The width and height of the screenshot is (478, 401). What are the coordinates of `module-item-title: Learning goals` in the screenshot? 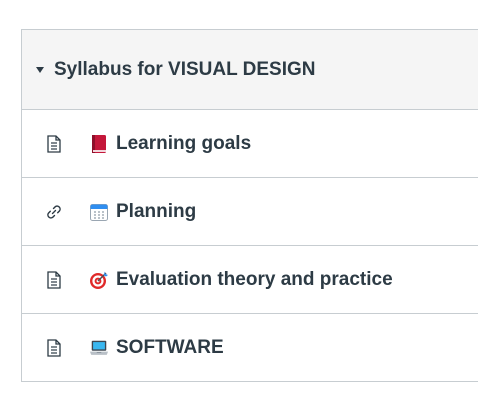 It's located at (183, 144).